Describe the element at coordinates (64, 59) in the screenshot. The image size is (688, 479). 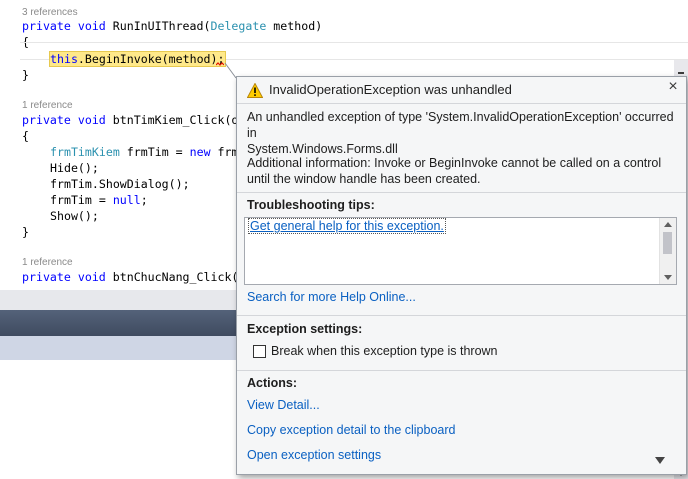
I see `keyword: this` at that location.